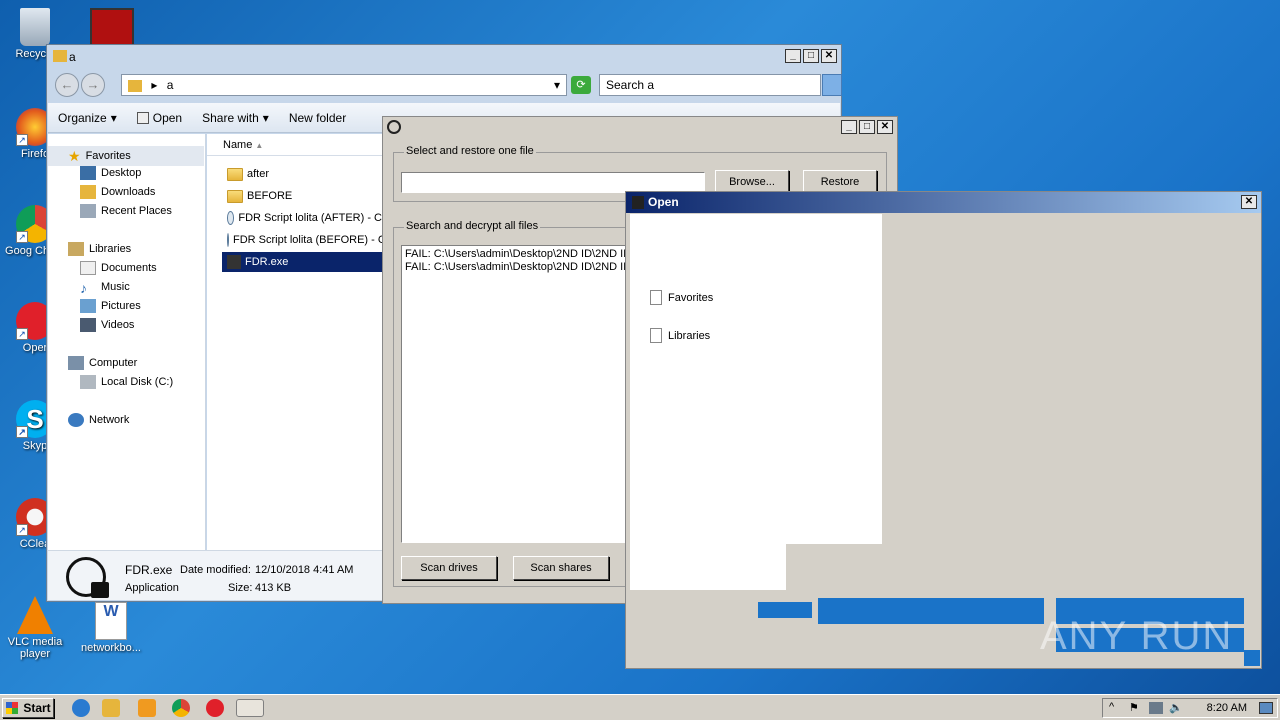  I want to click on search-input: Search a, so click(710, 85).